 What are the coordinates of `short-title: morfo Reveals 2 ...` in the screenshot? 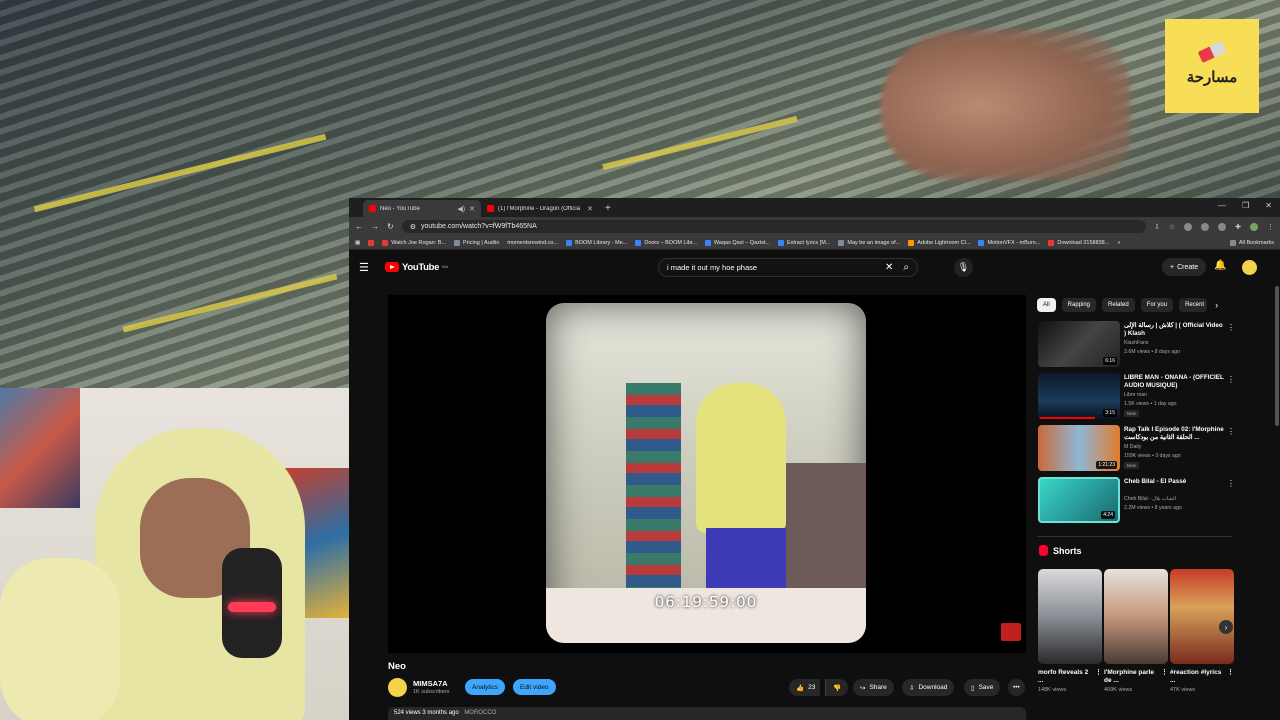 It's located at (1063, 676).